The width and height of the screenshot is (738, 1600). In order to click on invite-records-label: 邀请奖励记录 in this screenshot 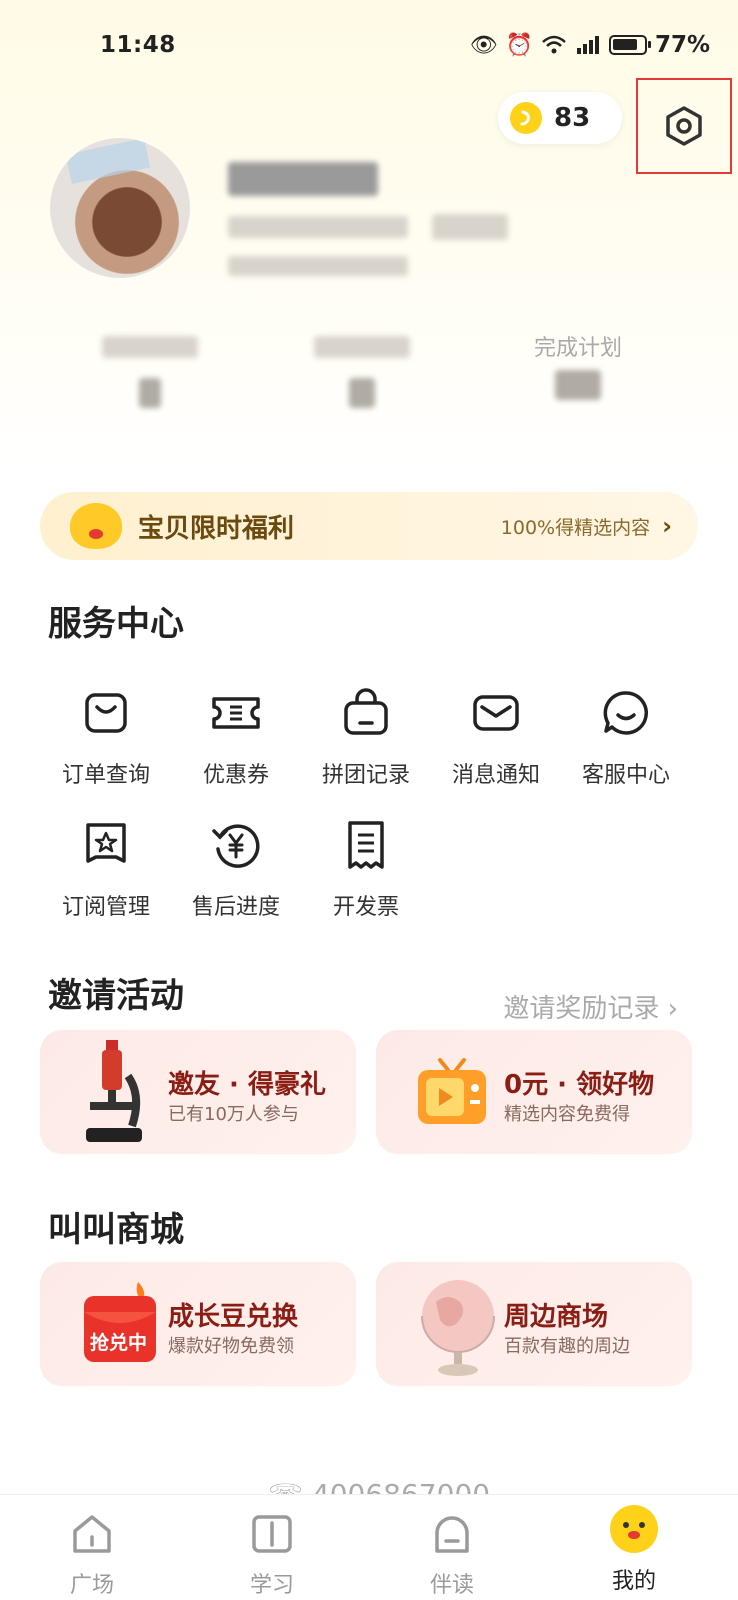, I will do `click(581, 1009)`.